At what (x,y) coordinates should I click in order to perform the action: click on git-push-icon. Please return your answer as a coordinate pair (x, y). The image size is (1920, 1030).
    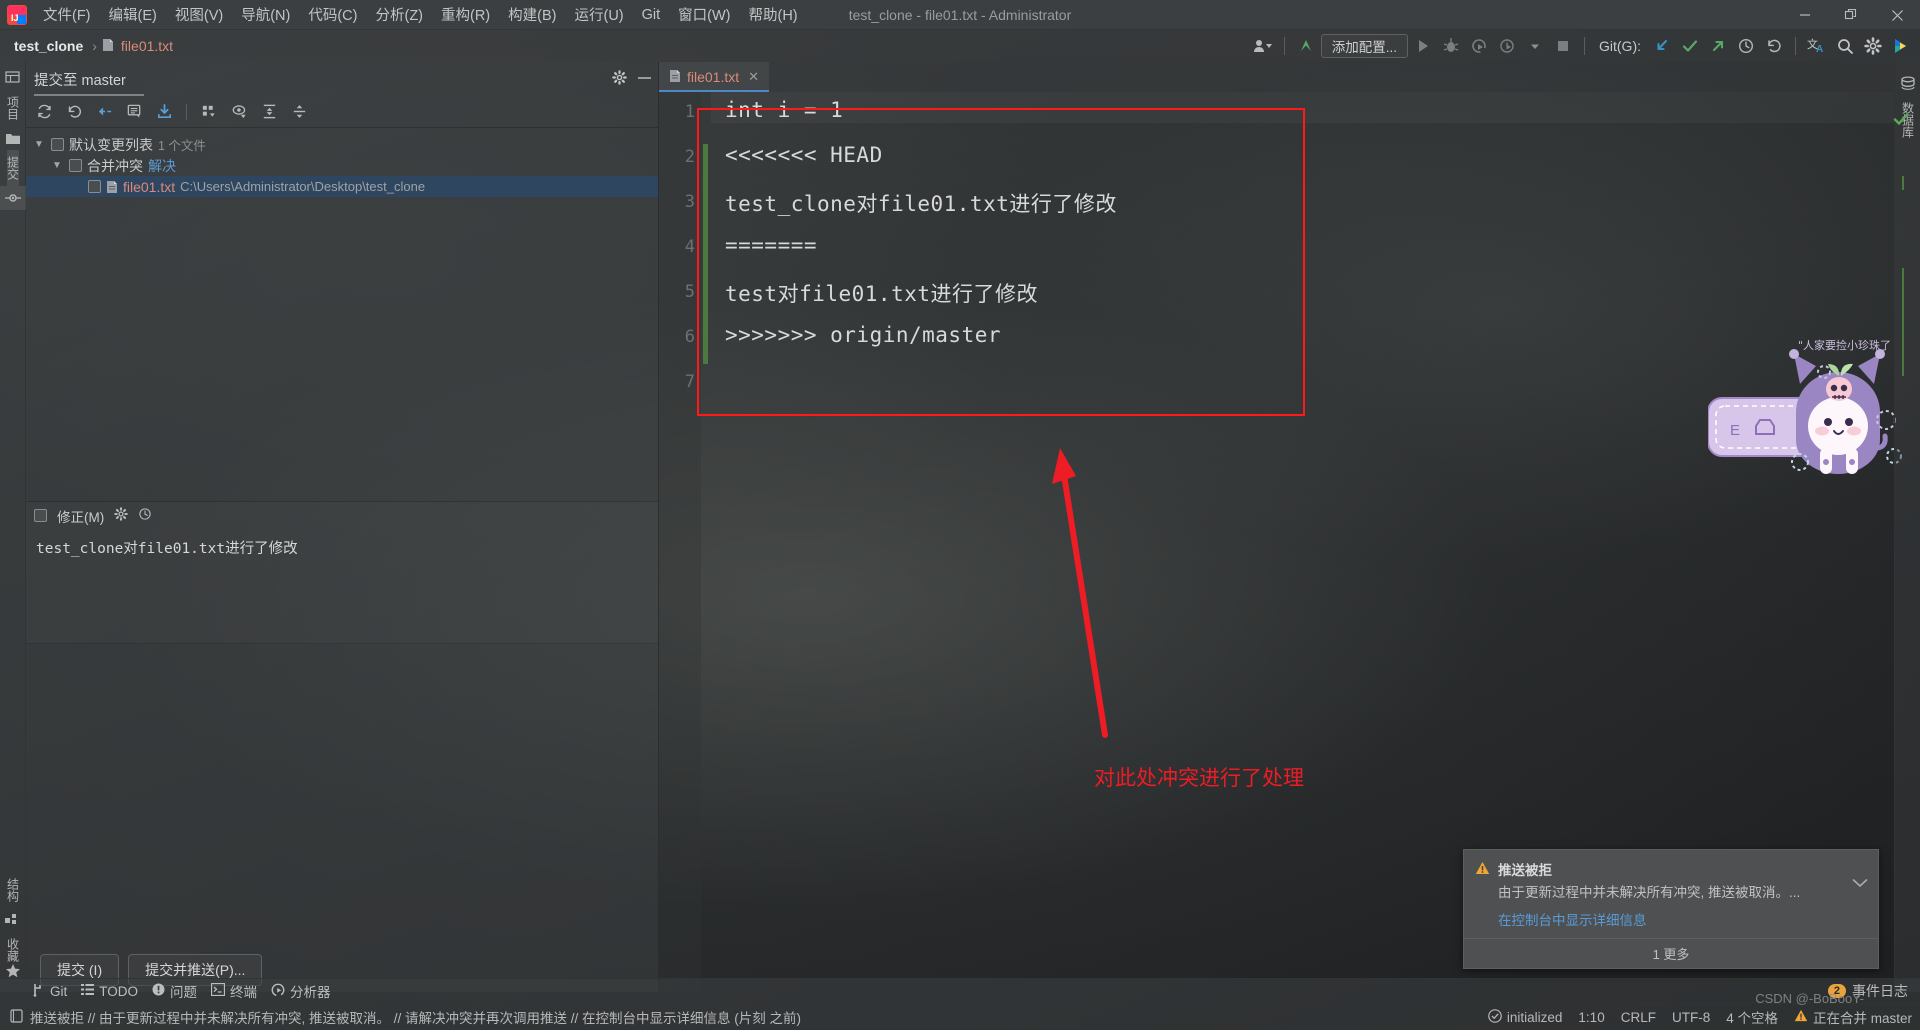
    Looking at the image, I should click on (1718, 46).